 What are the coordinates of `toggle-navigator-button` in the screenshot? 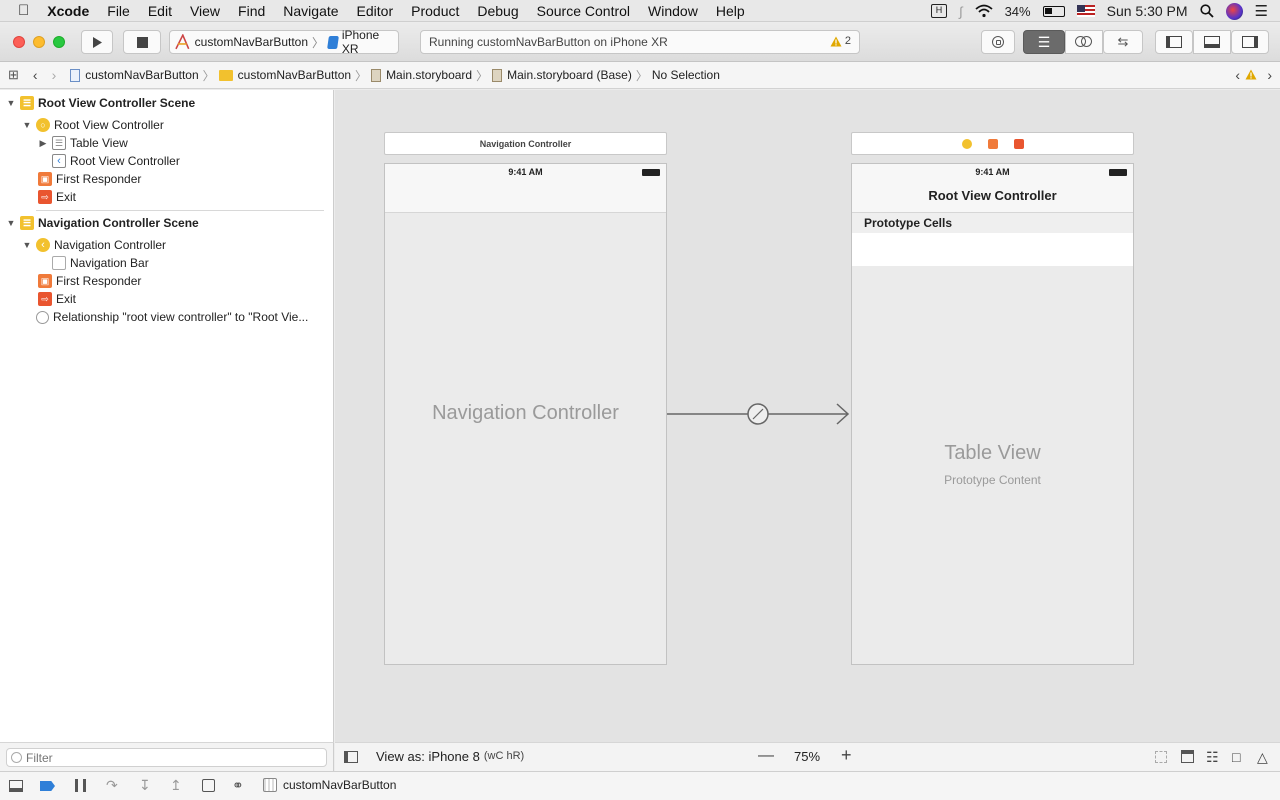 It's located at (1174, 42).